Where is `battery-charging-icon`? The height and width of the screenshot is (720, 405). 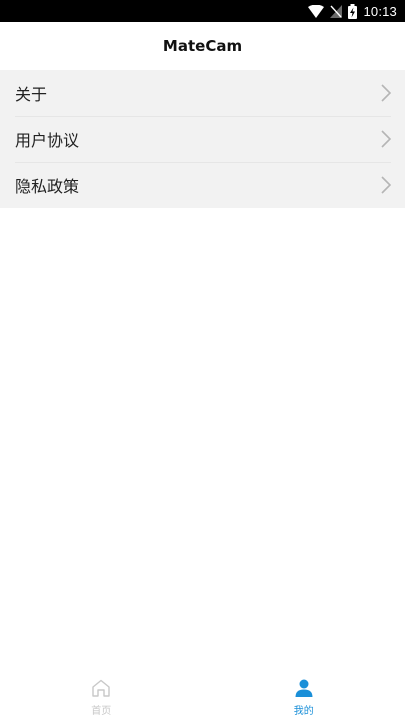
battery-charging-icon is located at coordinates (353, 11).